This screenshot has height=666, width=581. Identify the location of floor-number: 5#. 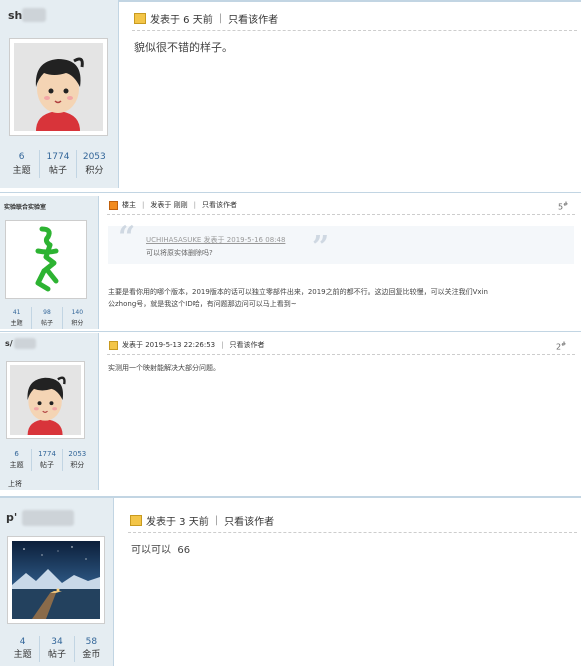
(563, 206).